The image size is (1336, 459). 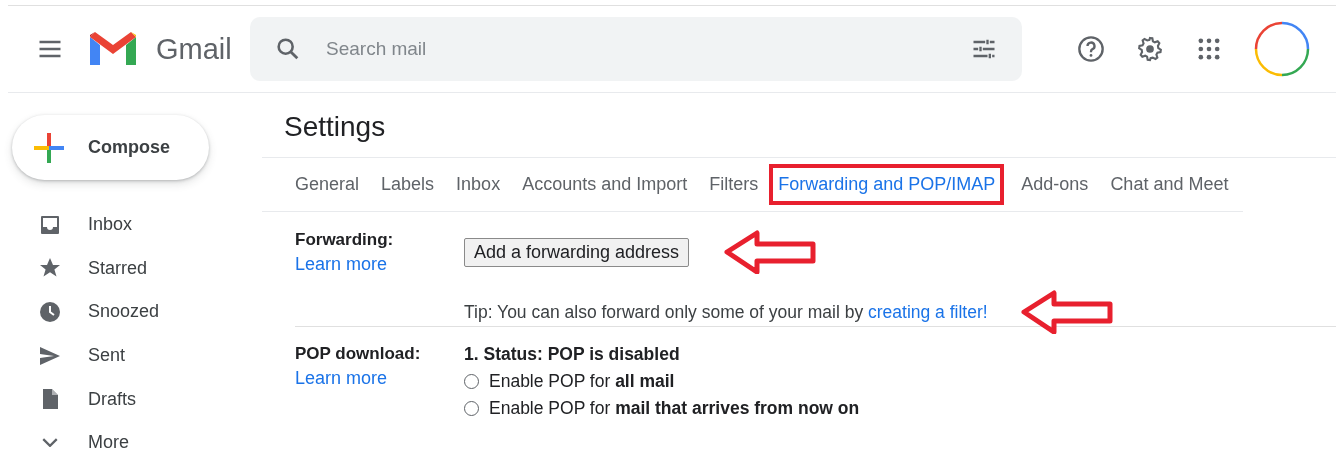 I want to click on avatar-icon, so click(x=1282, y=49).